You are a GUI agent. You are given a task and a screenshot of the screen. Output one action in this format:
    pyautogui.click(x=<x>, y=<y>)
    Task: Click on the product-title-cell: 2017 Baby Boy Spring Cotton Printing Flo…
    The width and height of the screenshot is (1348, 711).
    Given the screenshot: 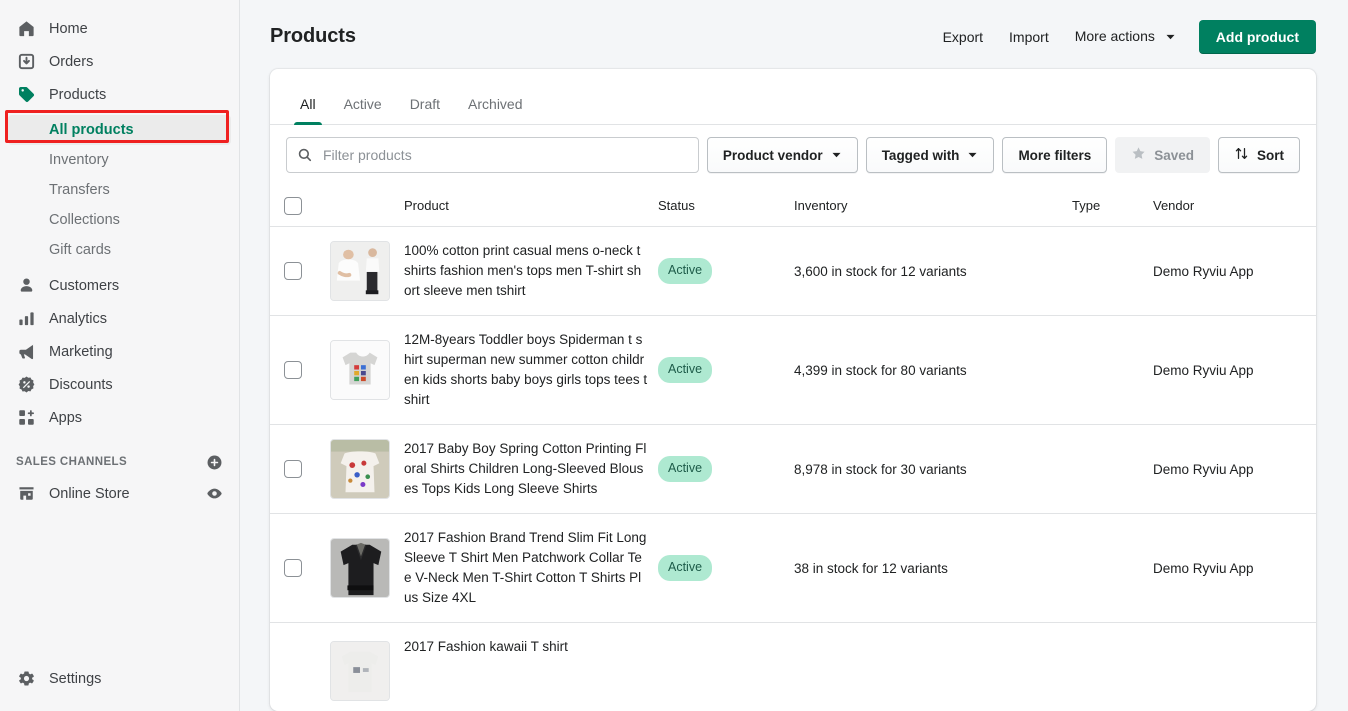 What is the action you would take?
    pyautogui.click(x=531, y=469)
    